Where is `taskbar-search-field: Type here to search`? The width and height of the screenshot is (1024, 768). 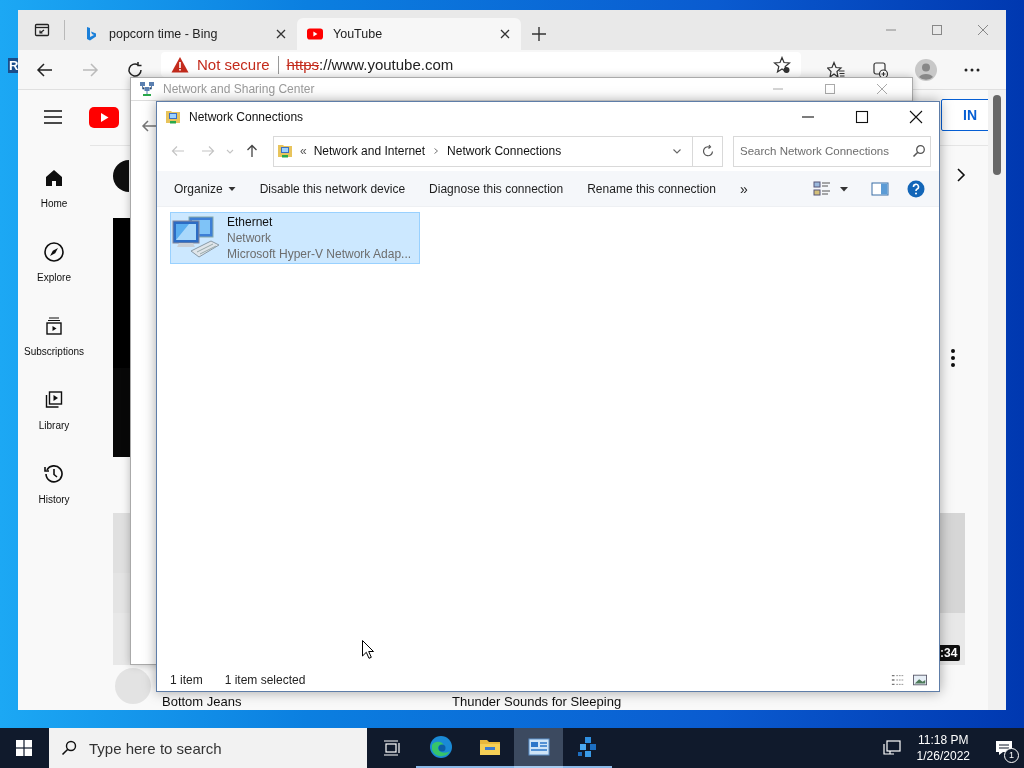 taskbar-search-field: Type here to search is located at coordinates (208, 748).